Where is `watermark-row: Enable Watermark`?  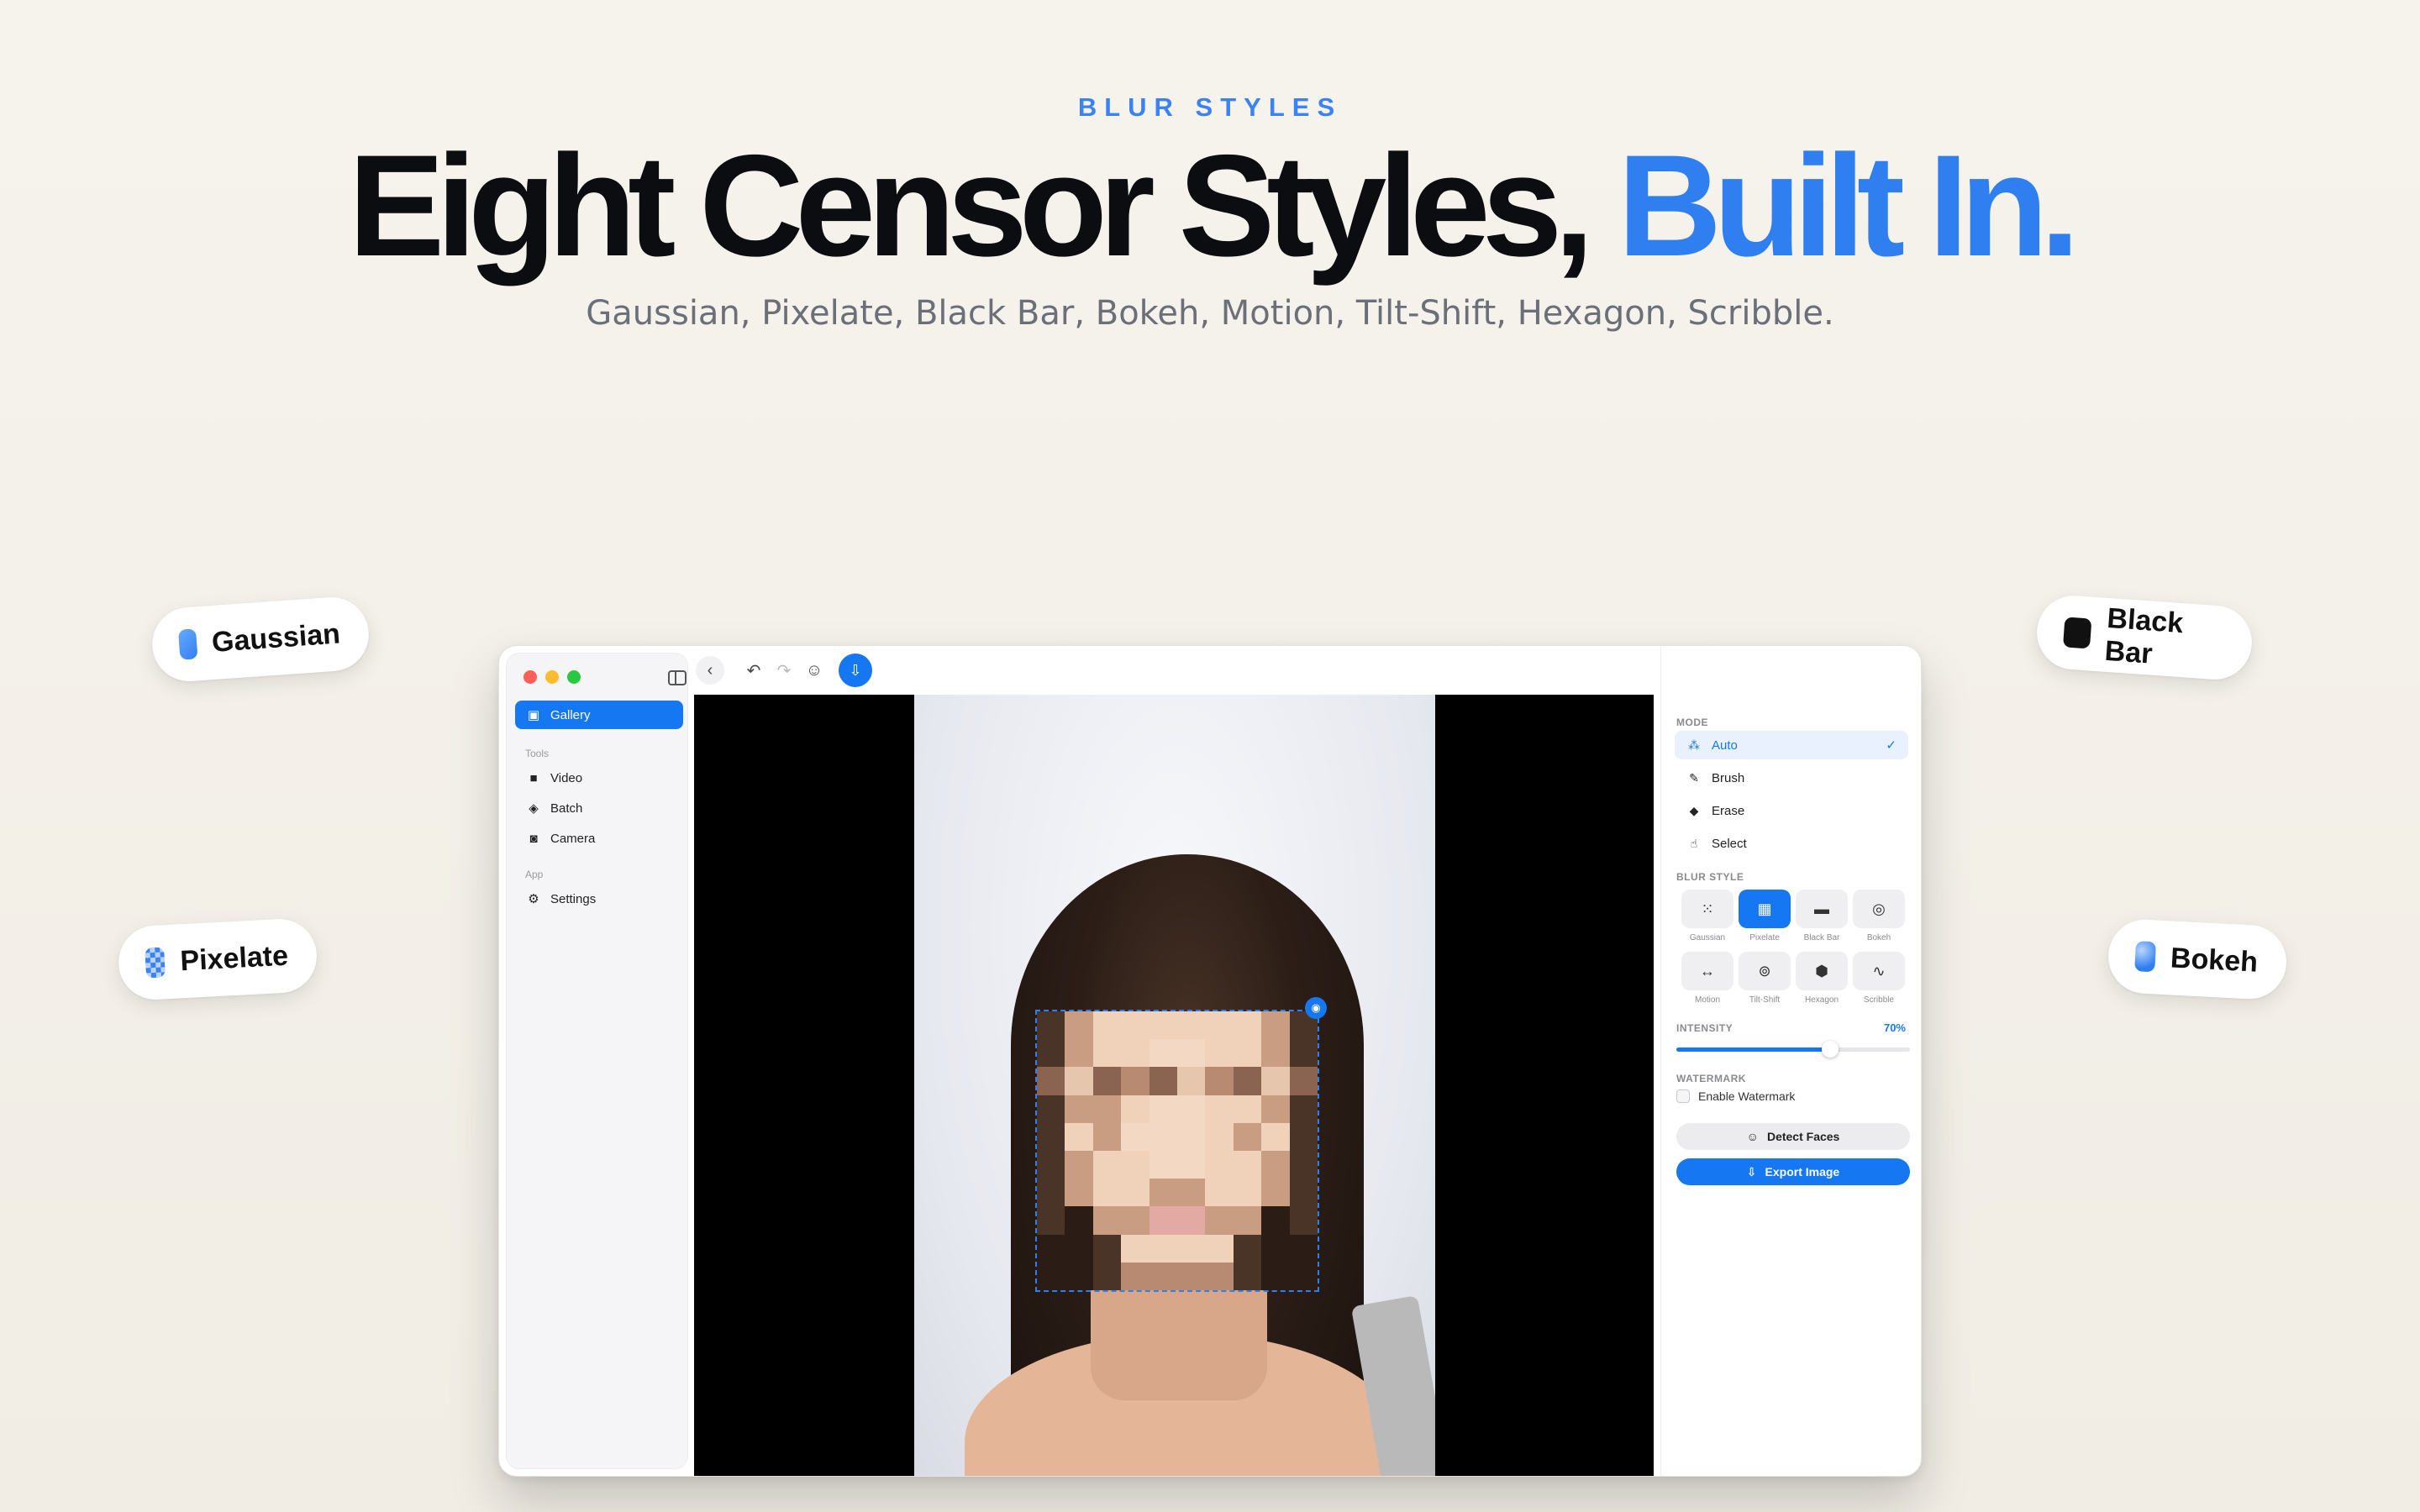 watermark-row: Enable Watermark is located at coordinates (1736, 1096).